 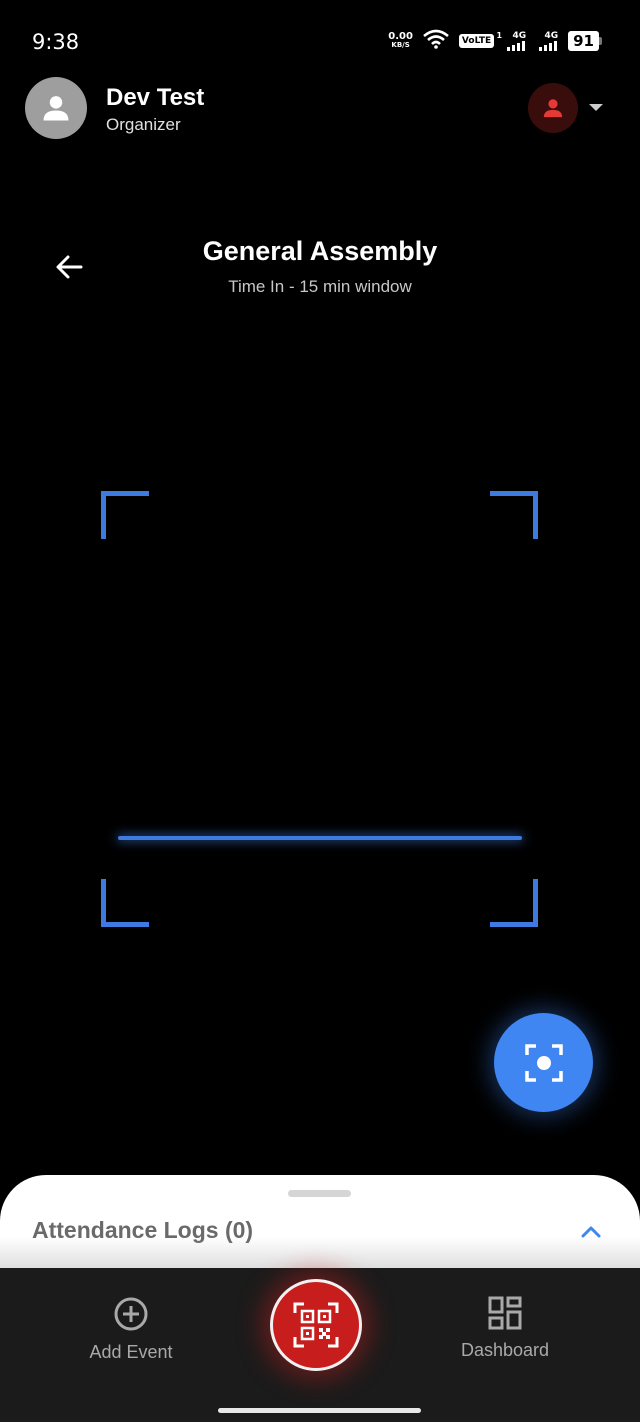 I want to click on nav-add-event: Add Event, so click(x=131, y=1329).